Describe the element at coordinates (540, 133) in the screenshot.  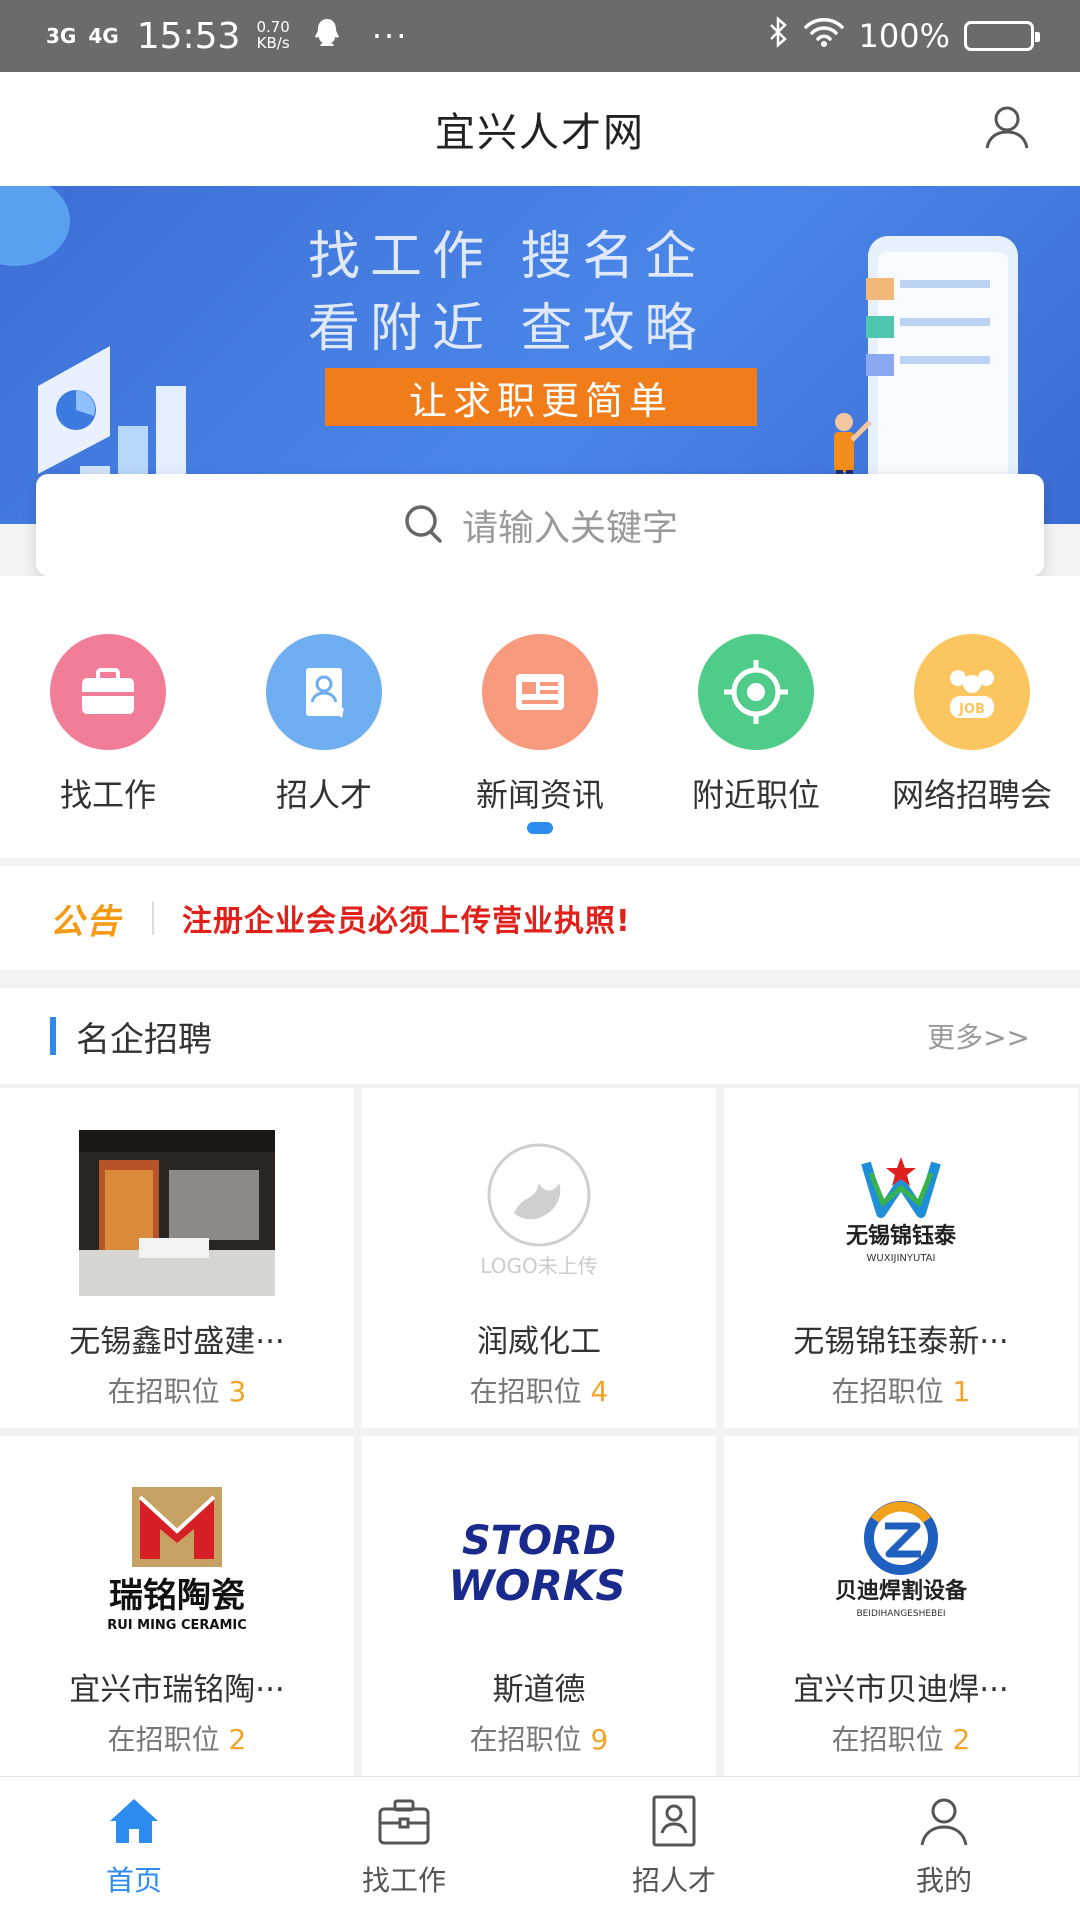
I see `page-title: 宜兴人才网` at that location.